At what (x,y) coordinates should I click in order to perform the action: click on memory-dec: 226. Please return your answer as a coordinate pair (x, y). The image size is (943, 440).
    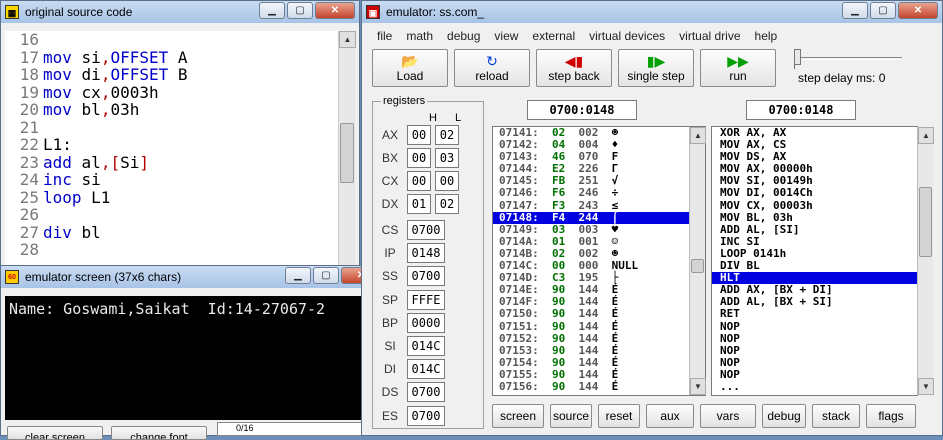
    Looking at the image, I should click on (585, 169).